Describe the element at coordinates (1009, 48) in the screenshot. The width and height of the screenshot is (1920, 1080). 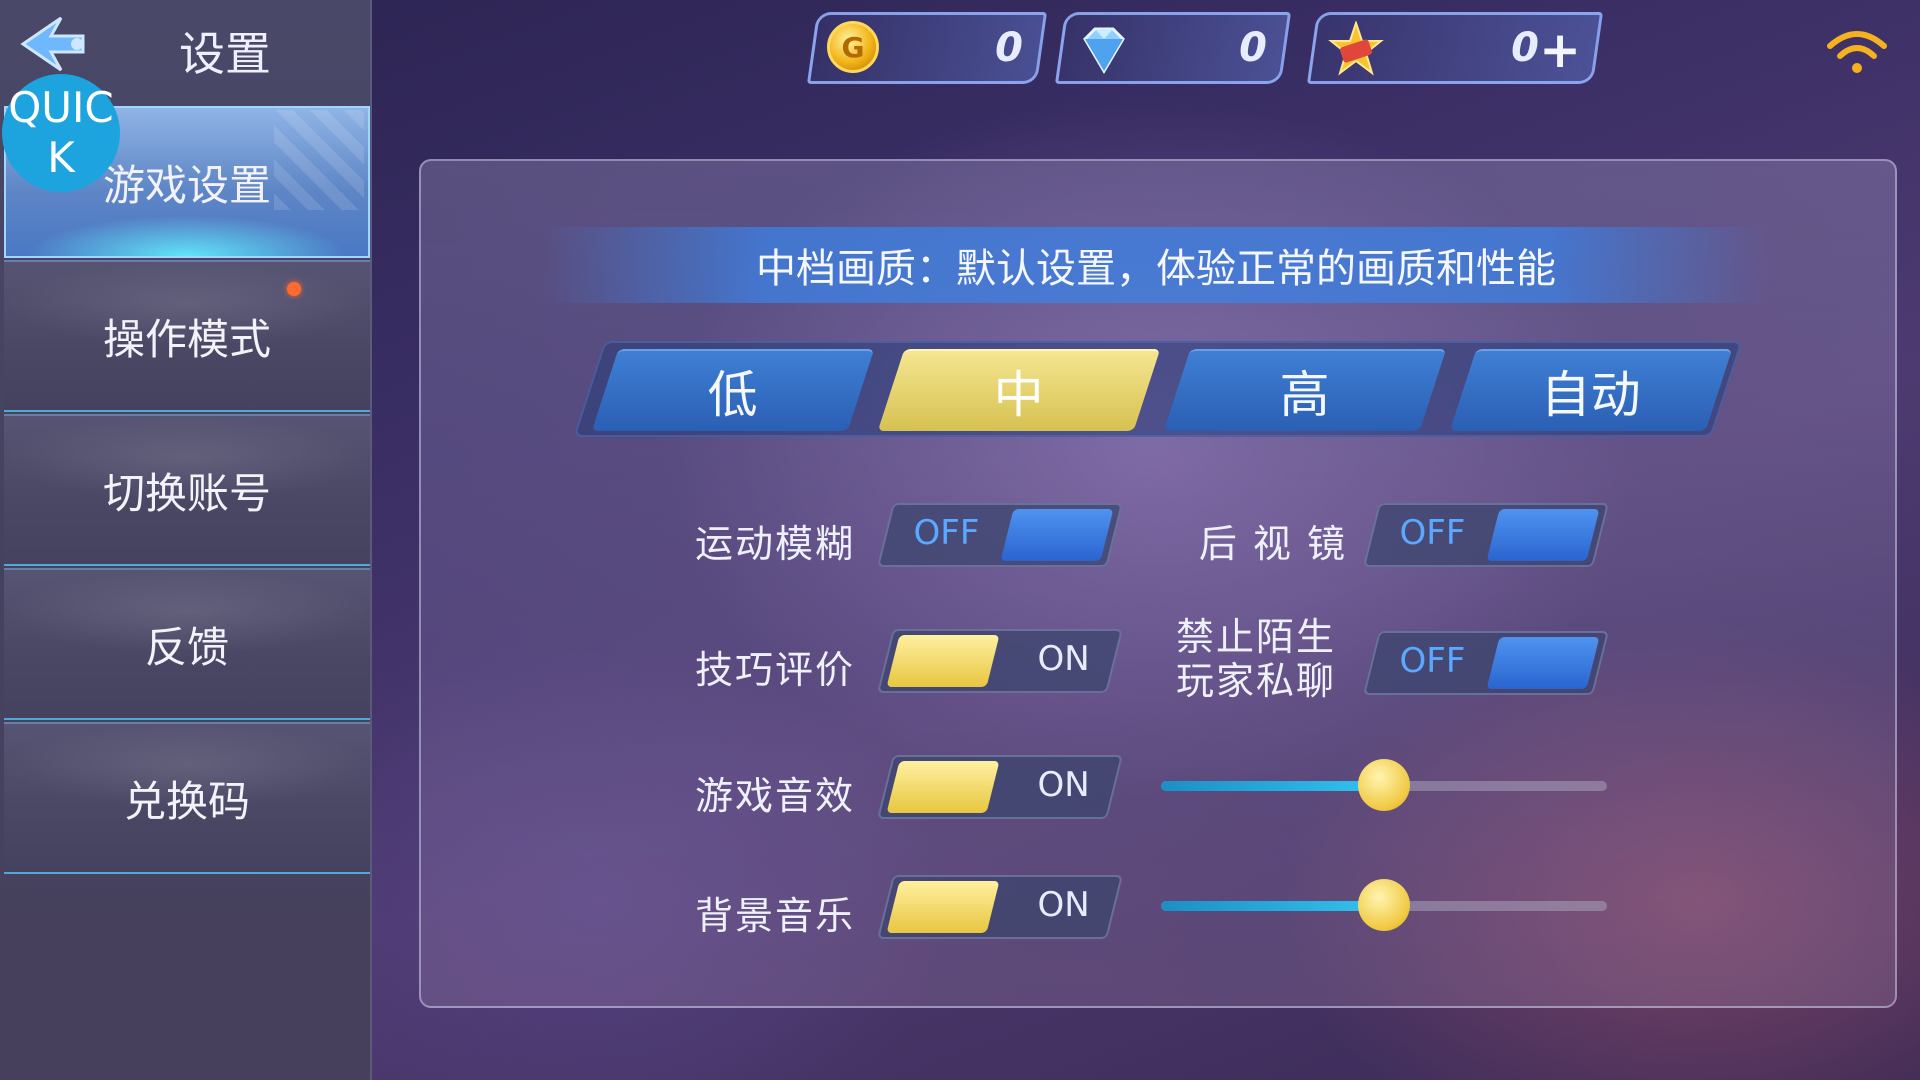
I see `gold-value: 0` at that location.